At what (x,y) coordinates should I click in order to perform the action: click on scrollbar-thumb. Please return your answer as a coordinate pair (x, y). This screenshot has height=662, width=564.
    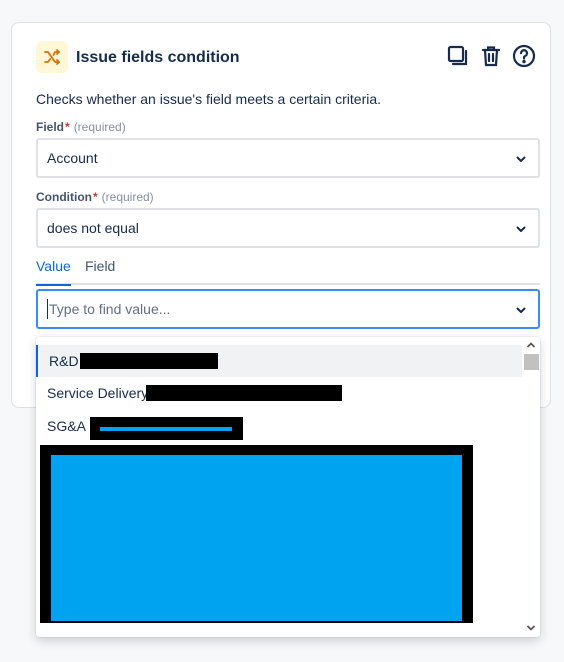
    Looking at the image, I should click on (531, 362).